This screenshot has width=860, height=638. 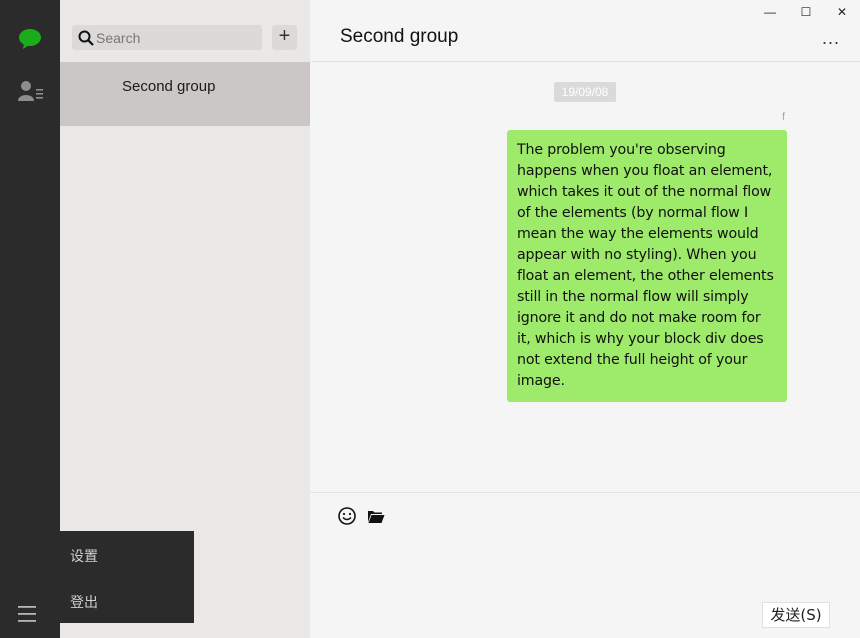 I want to click on add-conversation-button: +, so click(x=284, y=37).